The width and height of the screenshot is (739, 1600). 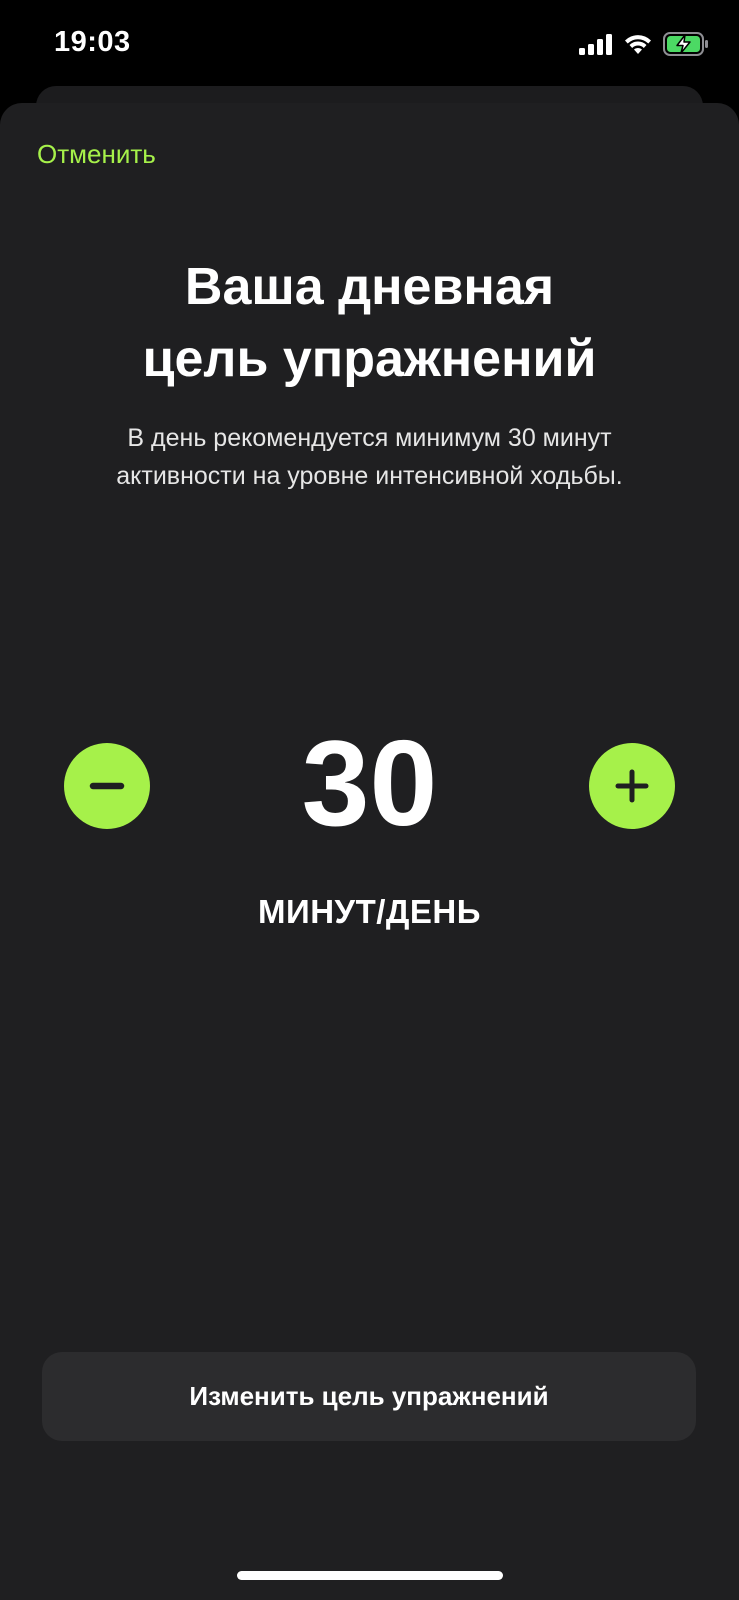 I want to click on title-line-1: Ваша дневная, so click(x=369, y=287).